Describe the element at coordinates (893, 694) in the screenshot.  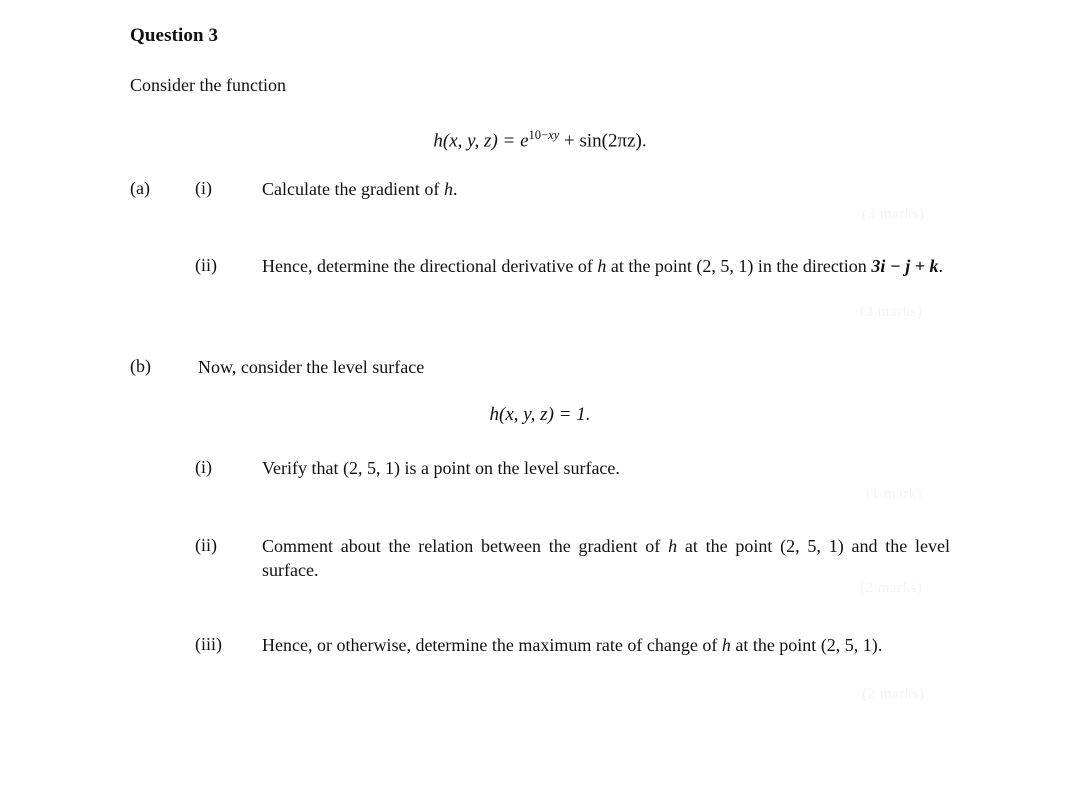
I see `mark-allocation-b-iii: (2 marks)` at that location.